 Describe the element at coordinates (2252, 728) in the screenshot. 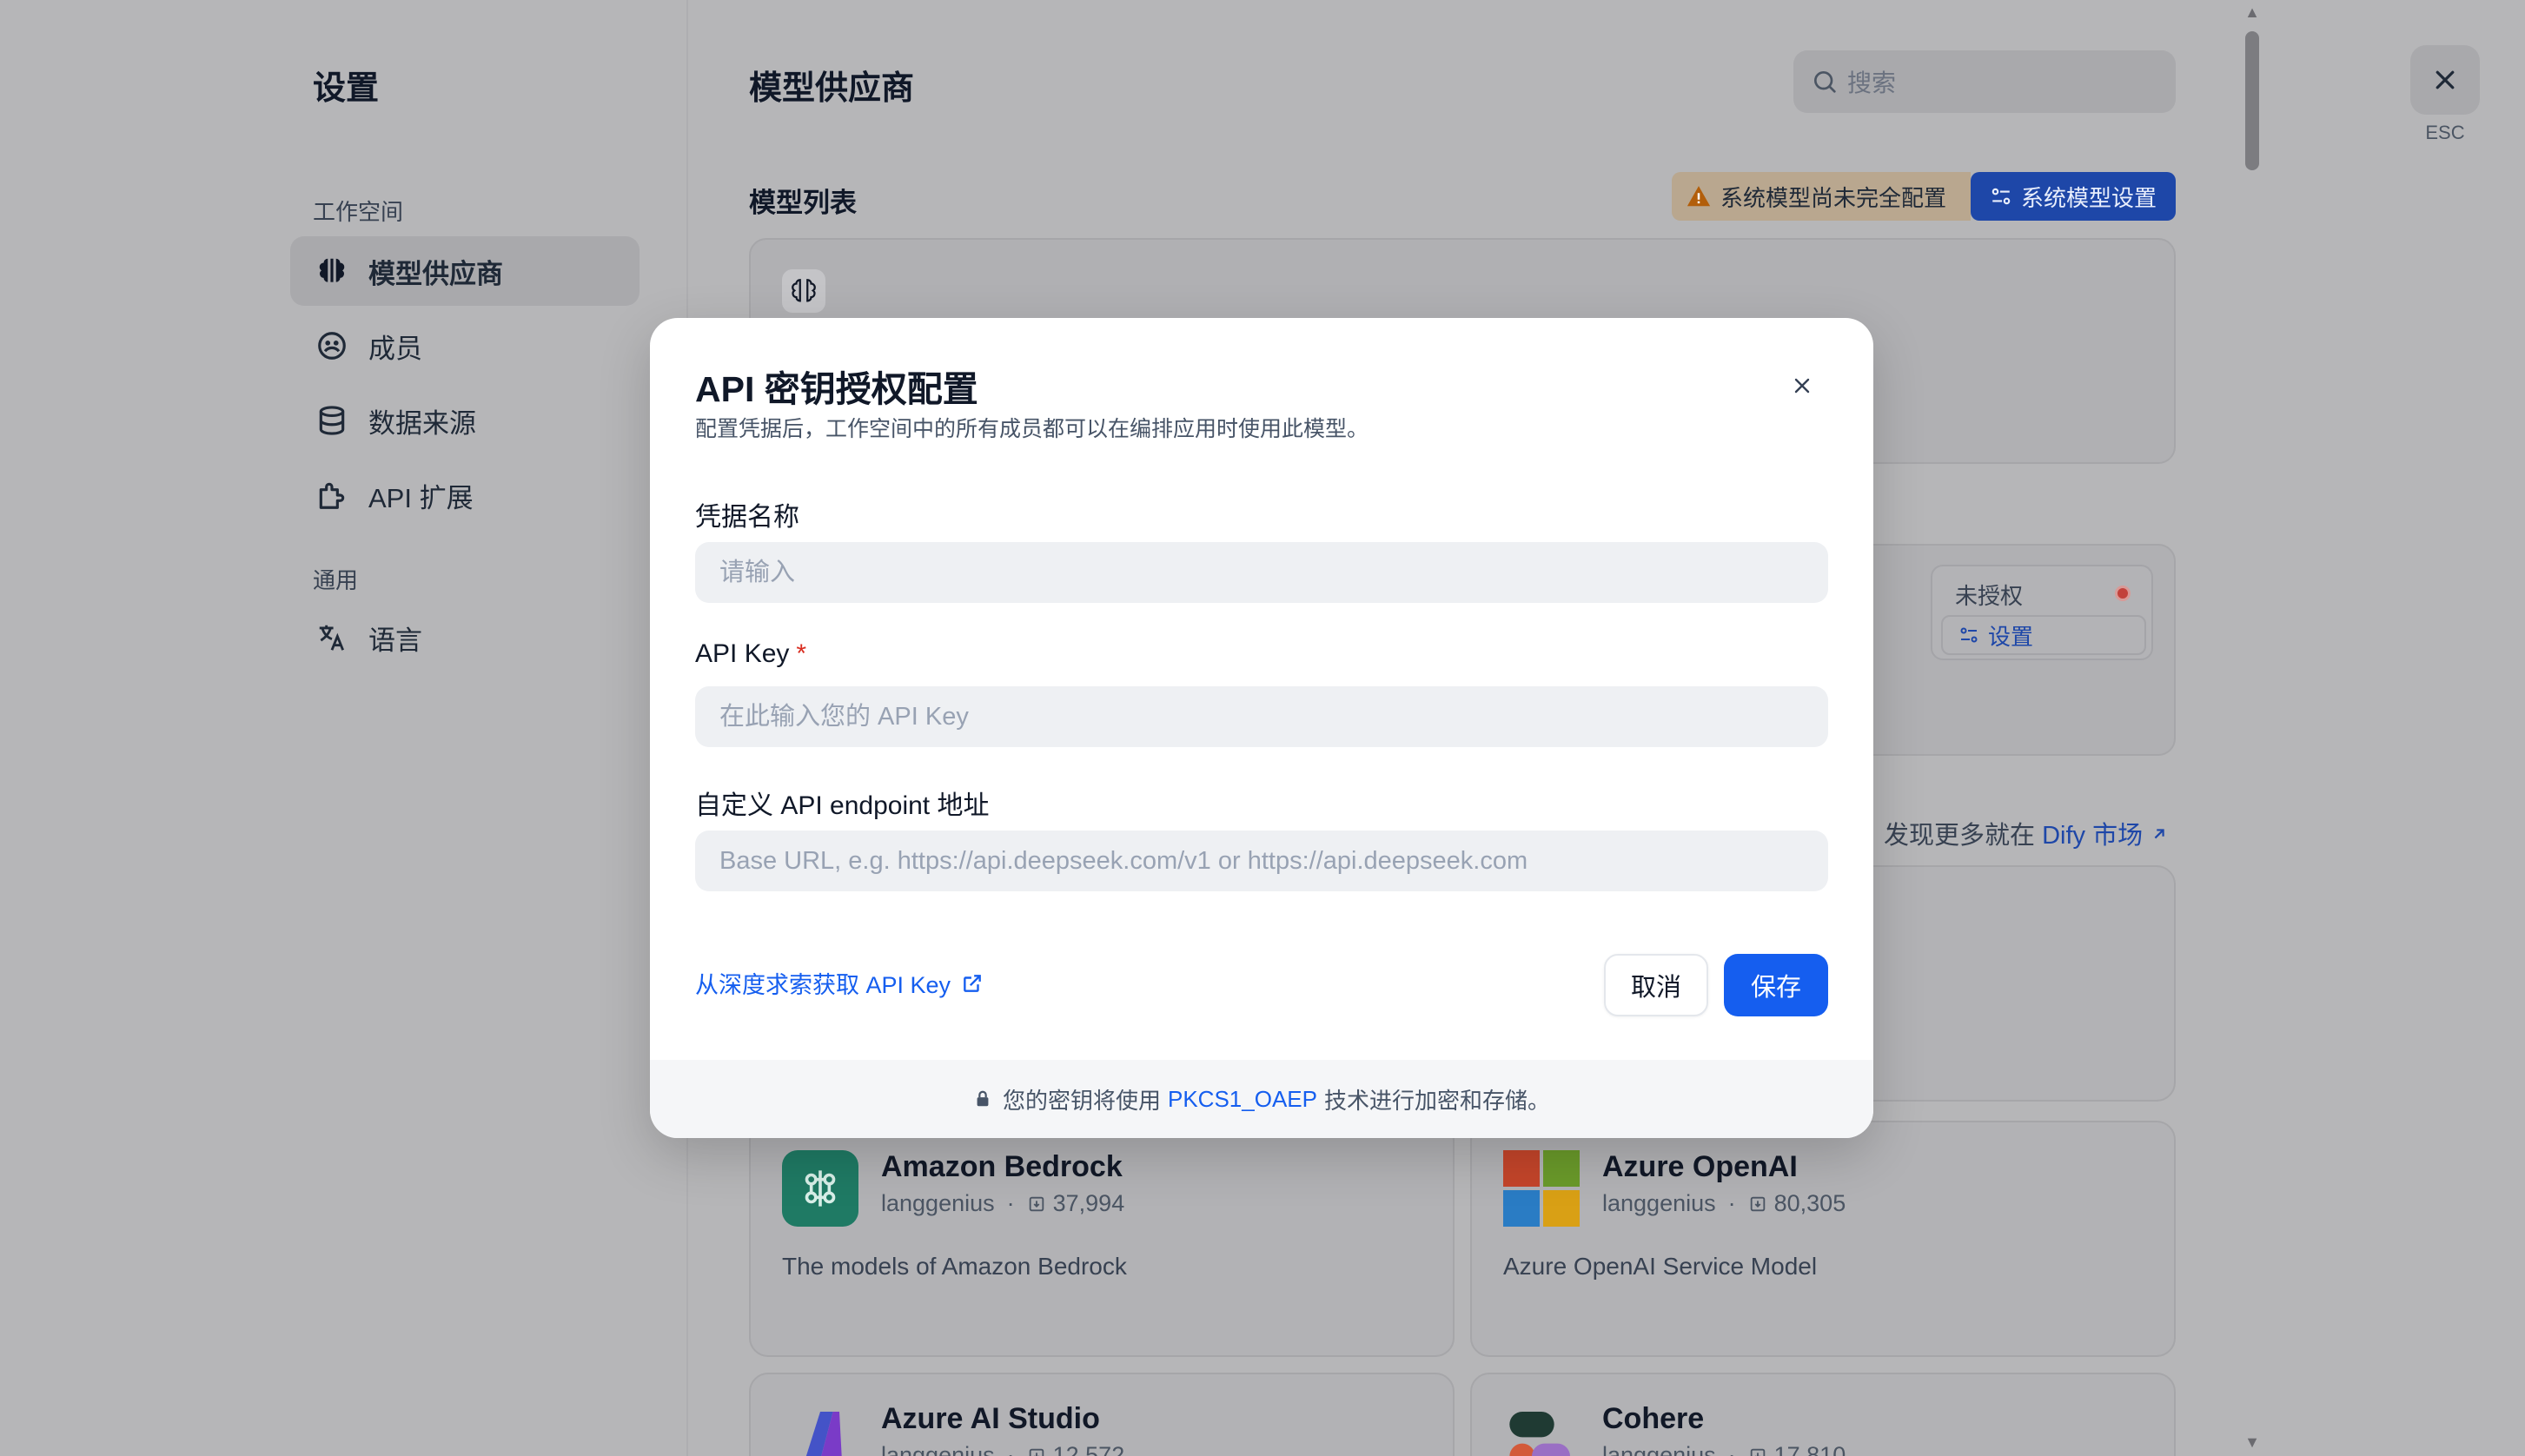

I see `scrollbar` at that location.